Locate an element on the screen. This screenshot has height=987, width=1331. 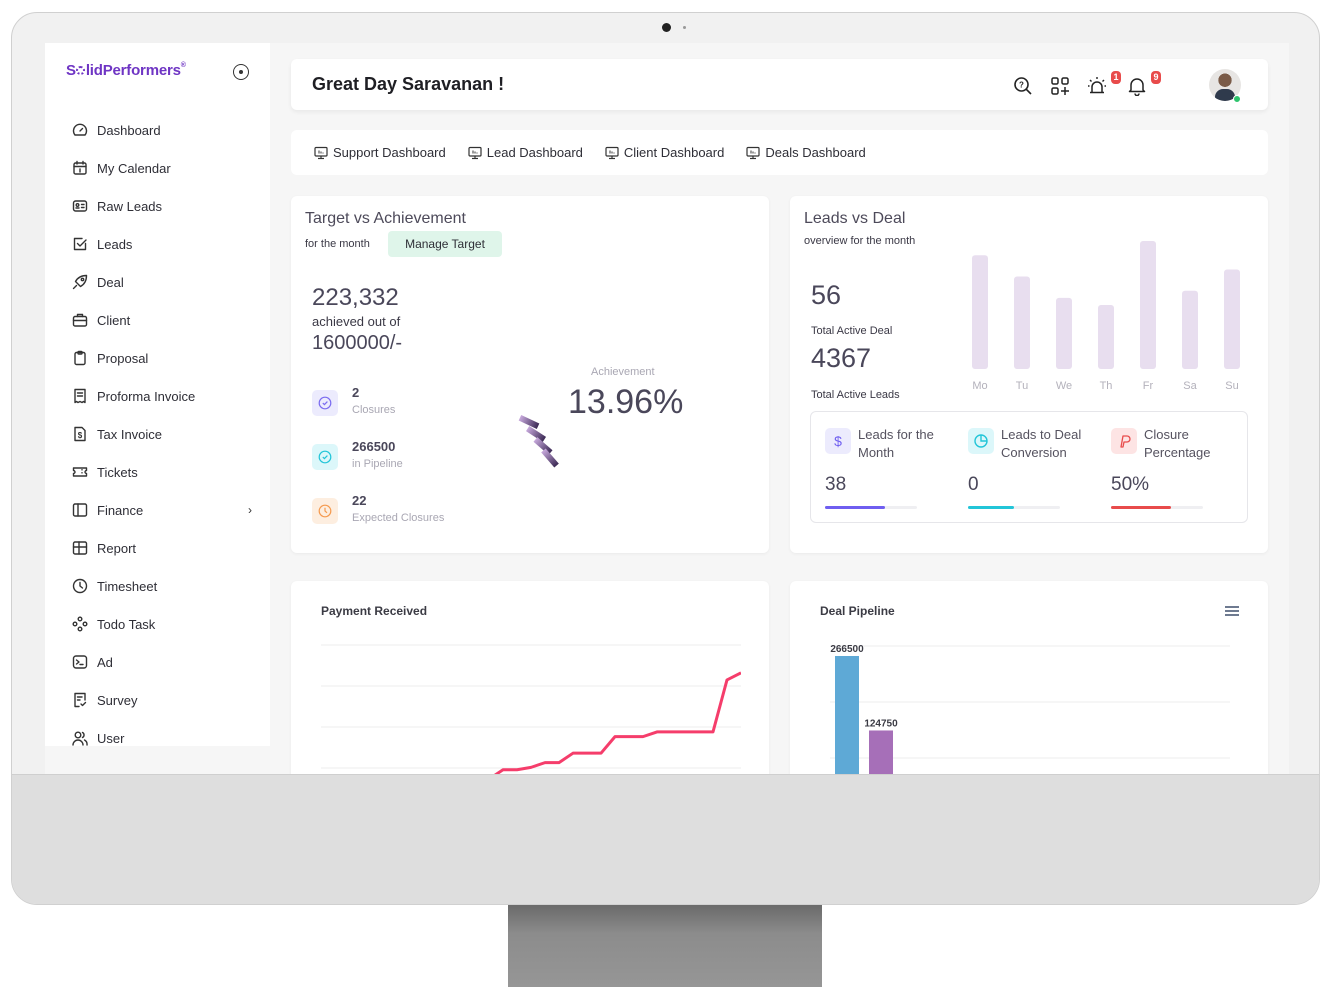
apps-add-icon is located at coordinates (1060, 86).